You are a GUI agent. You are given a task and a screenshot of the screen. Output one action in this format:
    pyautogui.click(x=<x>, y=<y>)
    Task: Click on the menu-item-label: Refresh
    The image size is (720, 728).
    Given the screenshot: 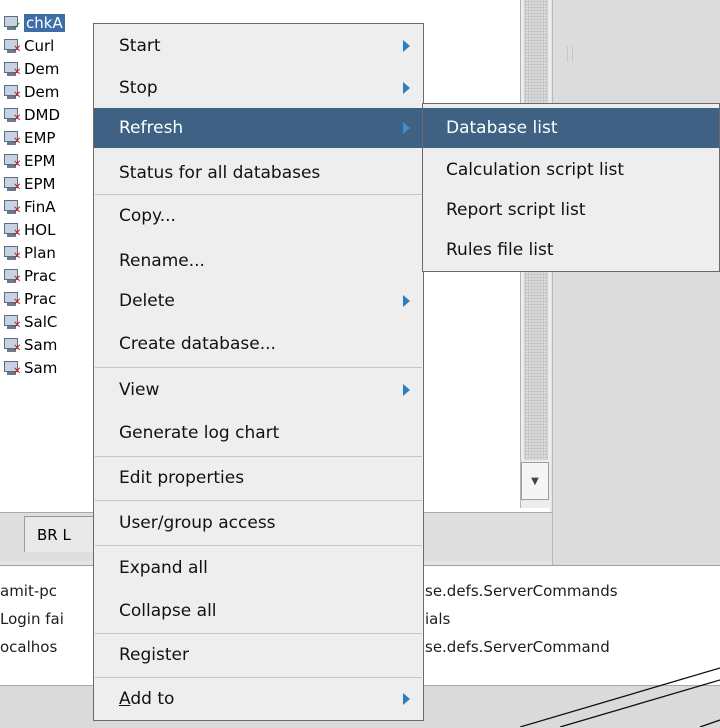 What is the action you would take?
    pyautogui.click(x=151, y=128)
    